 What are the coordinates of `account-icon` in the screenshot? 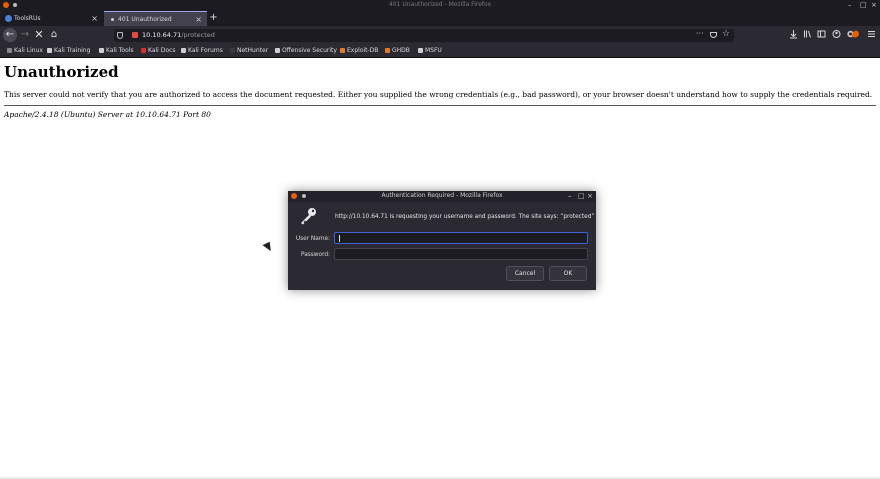 It's located at (836, 35).